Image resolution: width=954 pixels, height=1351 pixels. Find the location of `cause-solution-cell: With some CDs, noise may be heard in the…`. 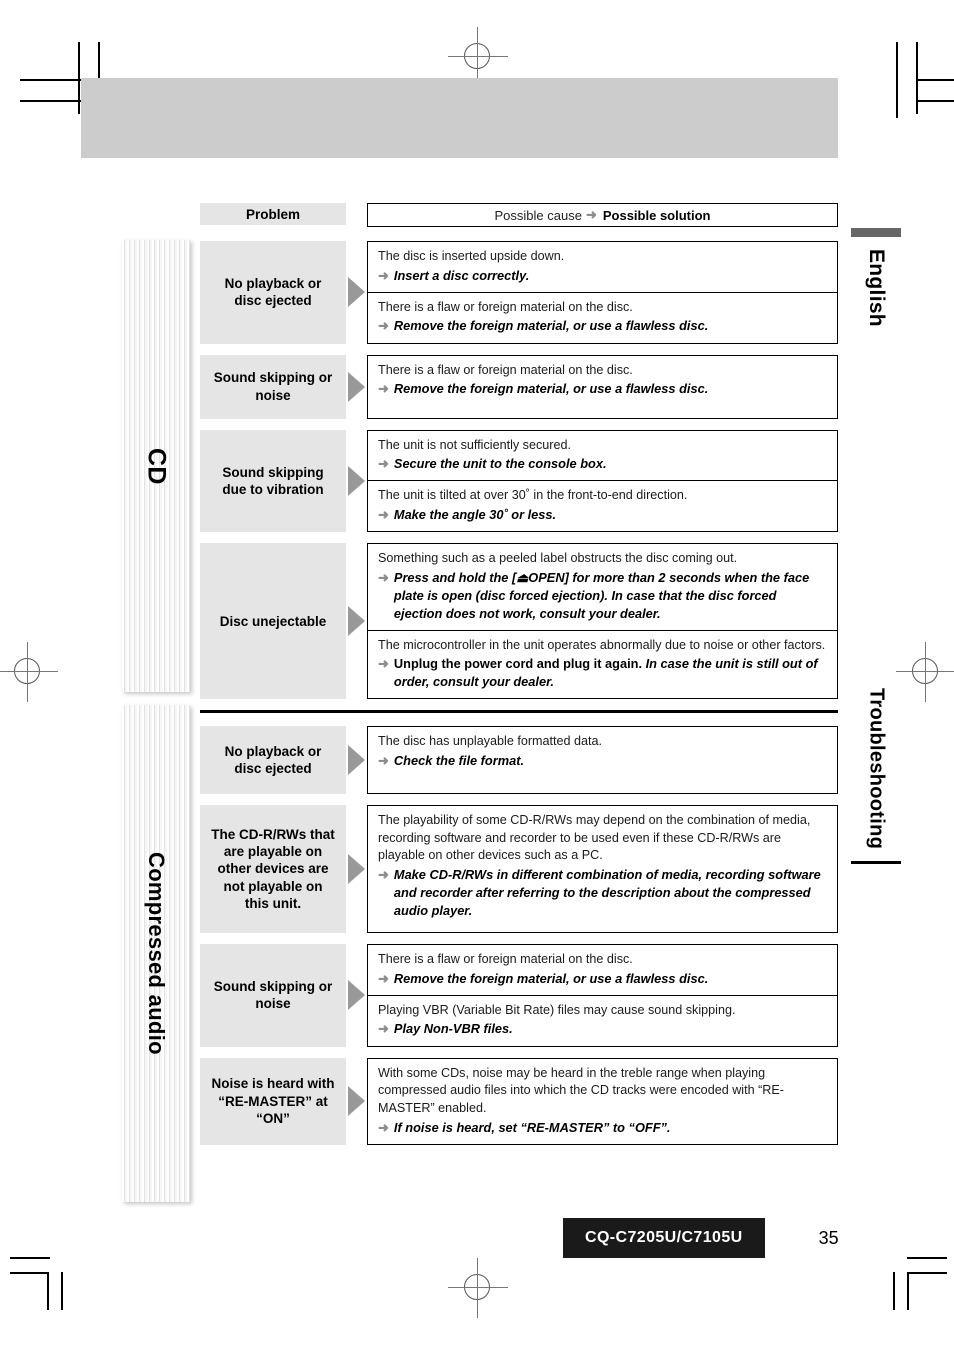

cause-solution-cell: With some CDs, noise may be heard in the… is located at coordinates (602, 1101).